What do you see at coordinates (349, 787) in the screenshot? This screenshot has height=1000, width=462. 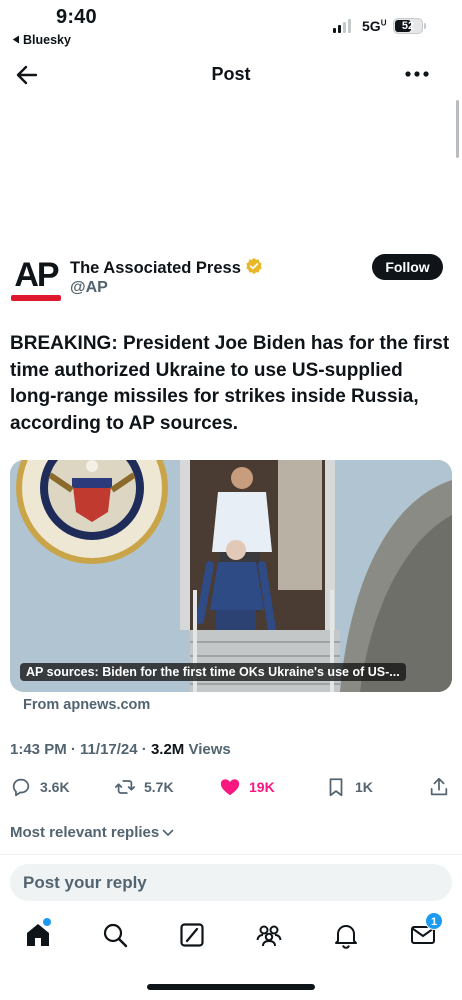 I see `bookmark-button: 1K` at bounding box center [349, 787].